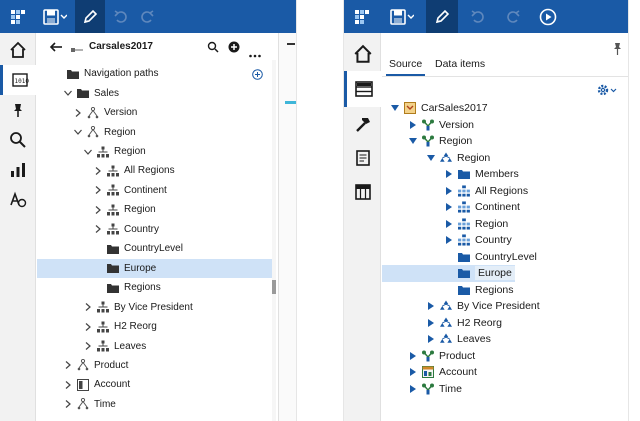  What do you see at coordinates (18, 200) in the screenshot?
I see `calculation-icon` at bounding box center [18, 200].